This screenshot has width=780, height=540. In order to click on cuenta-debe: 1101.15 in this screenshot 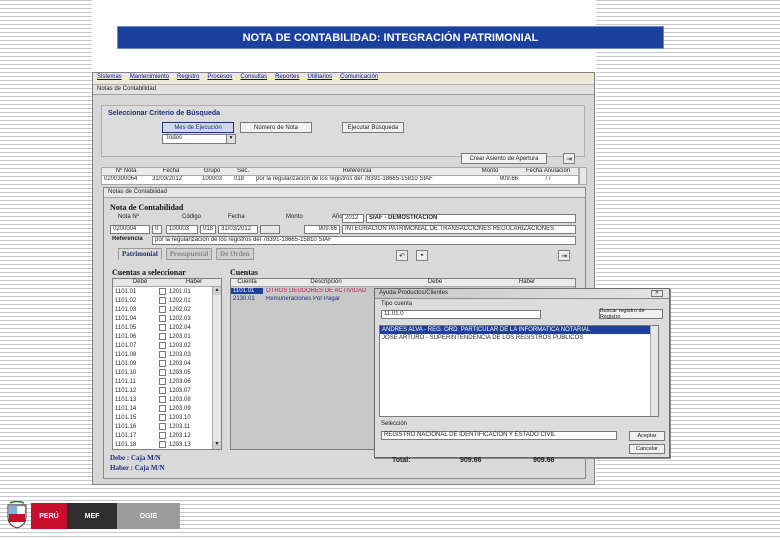, I will do `click(126, 417)`.